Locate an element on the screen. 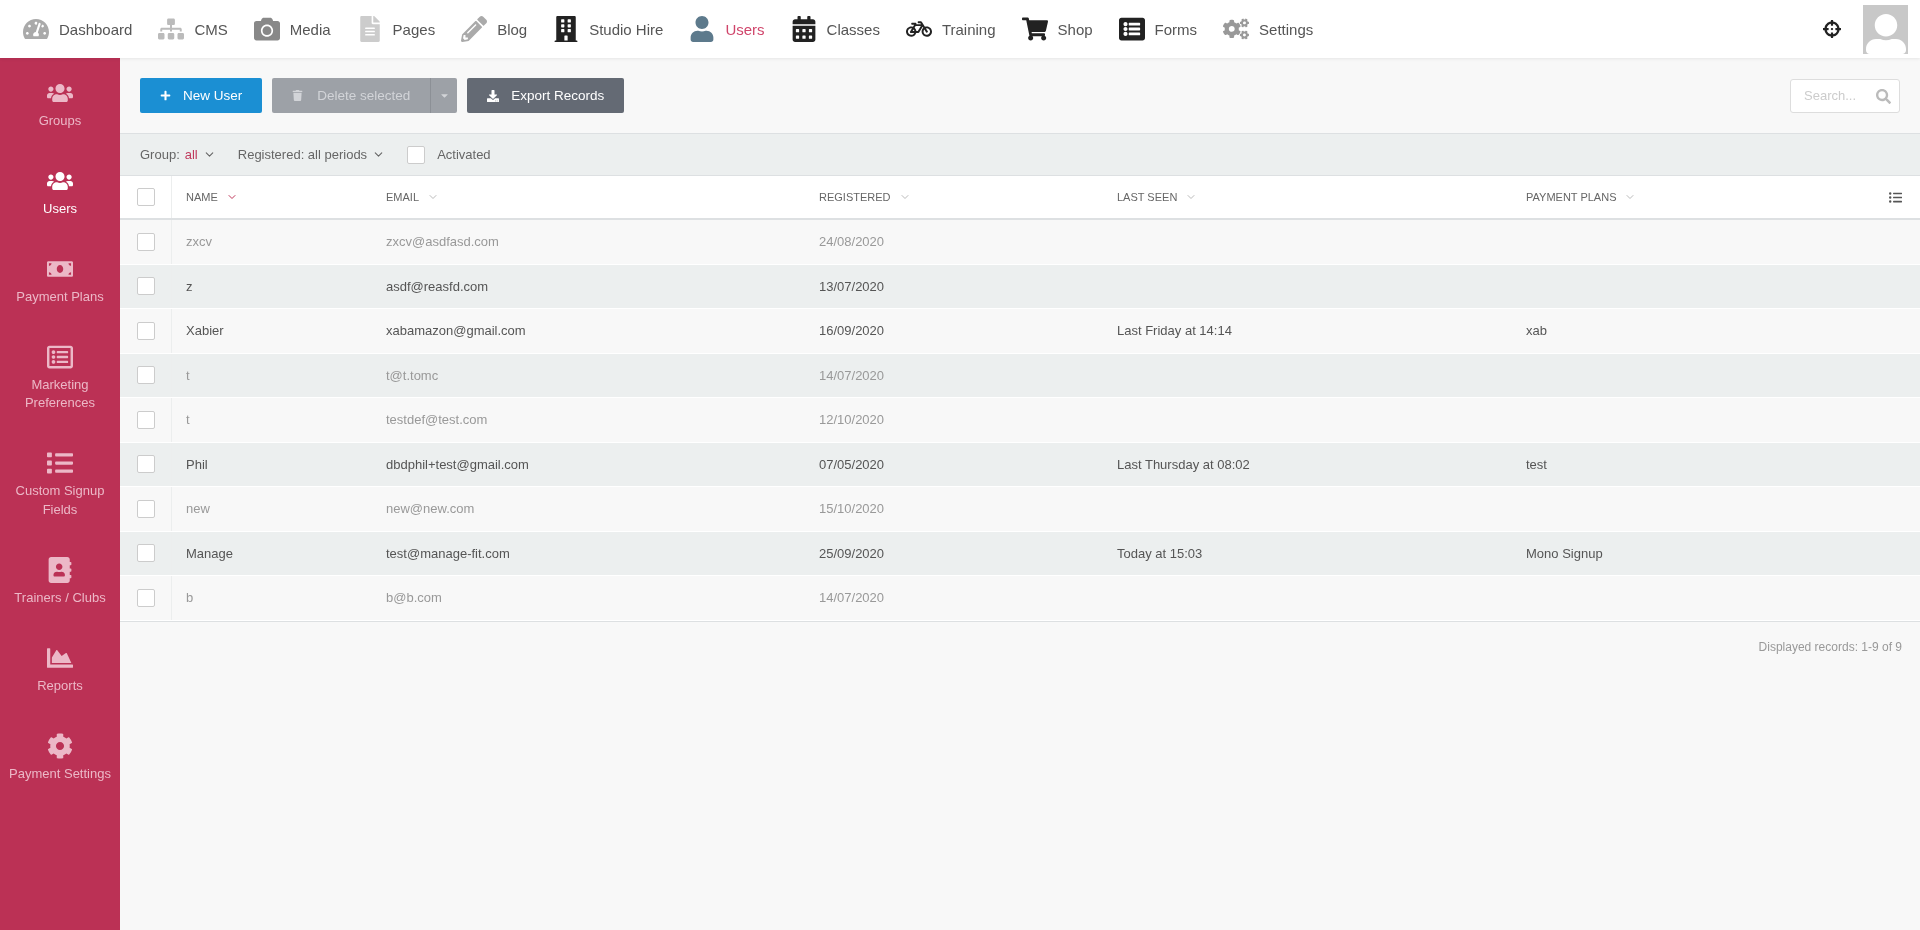 The image size is (1920, 930). table-row: Phil dbdphil+test@gmail.com 07/05/2020 Last Thursday at 08:02 test is located at coordinates (1020, 464).